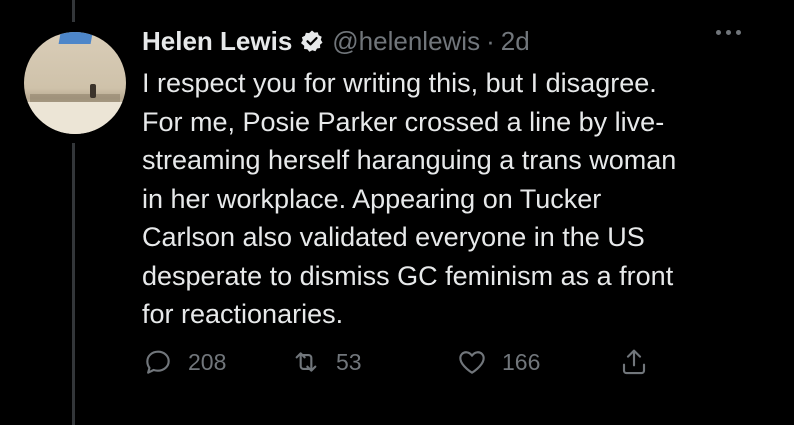 This screenshot has height=425, width=794. I want to click on verified-badge-icon, so click(312, 41).